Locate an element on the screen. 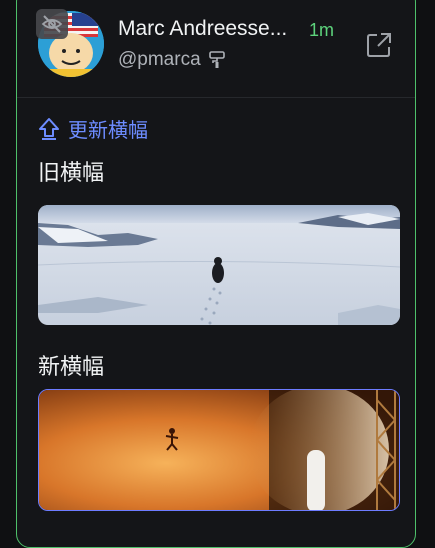  old-banner-title: 旧横幅 is located at coordinates (71, 172).